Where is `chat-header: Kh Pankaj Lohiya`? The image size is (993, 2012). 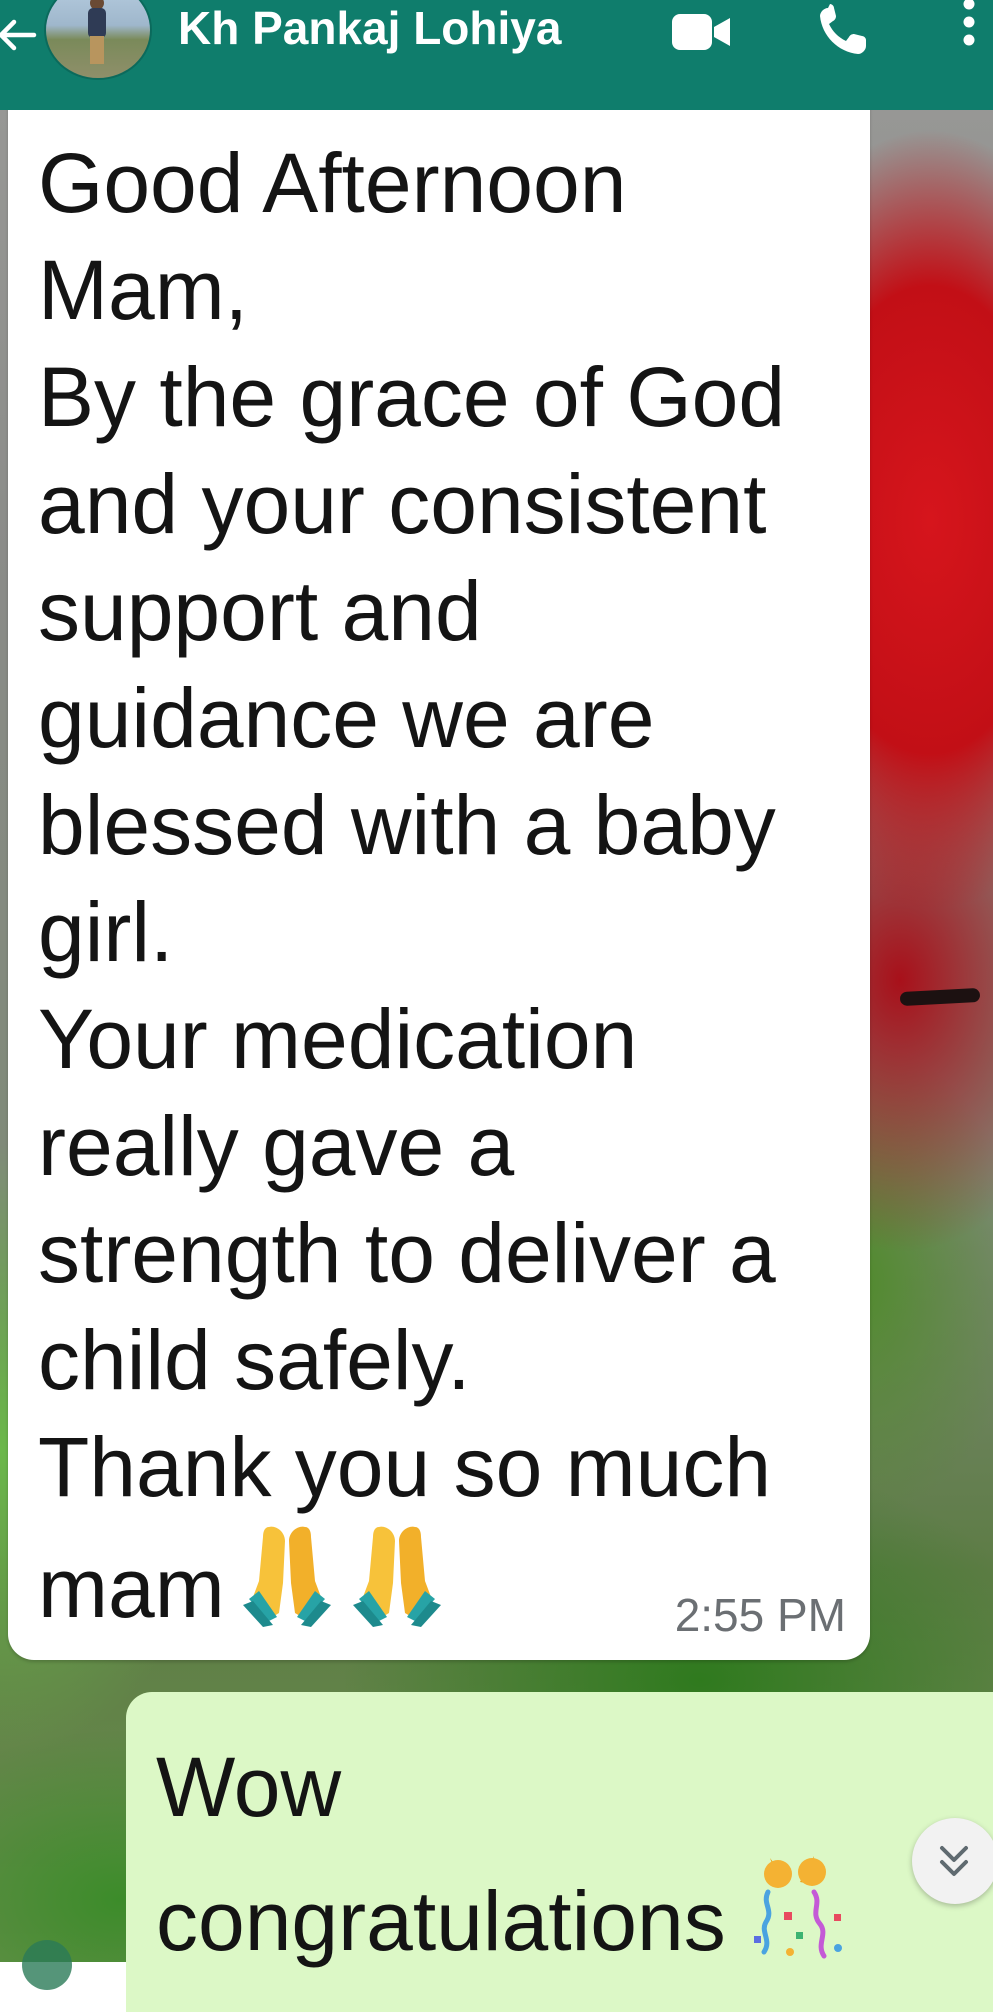
chat-header: Kh Pankaj Lohiya is located at coordinates (496, 55).